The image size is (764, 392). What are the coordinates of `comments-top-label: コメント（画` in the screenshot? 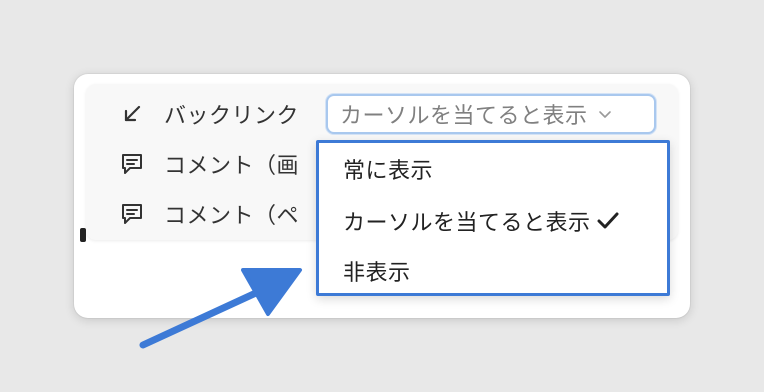 It's located at (232, 166).